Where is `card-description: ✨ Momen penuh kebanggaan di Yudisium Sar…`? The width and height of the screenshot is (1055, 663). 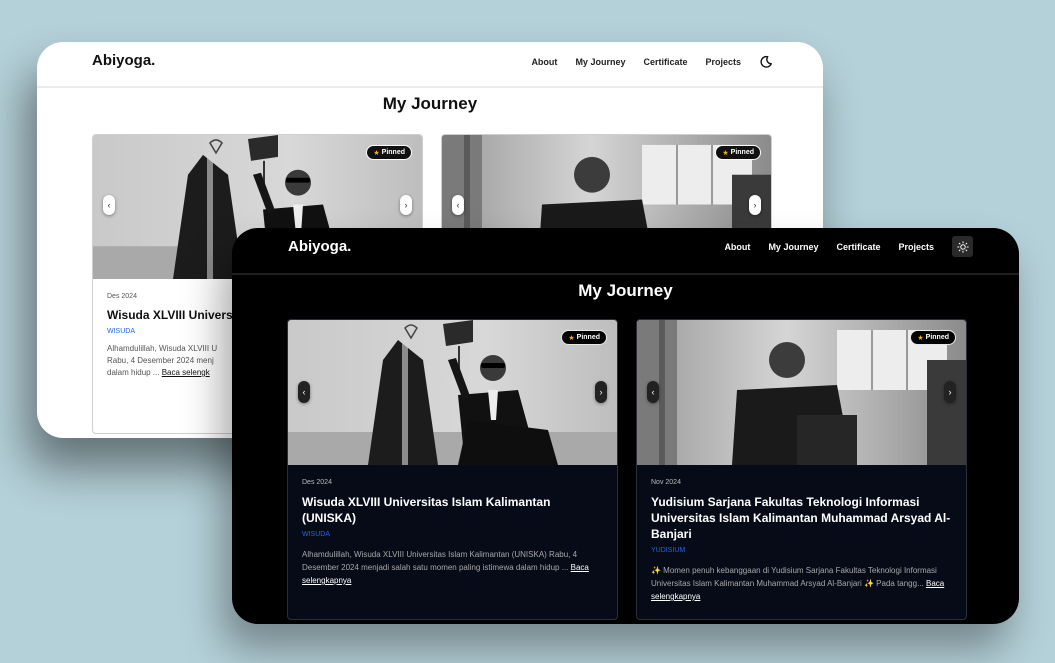 card-description: ✨ Momen penuh kebanggaan di Yudisium Sar… is located at coordinates (798, 583).